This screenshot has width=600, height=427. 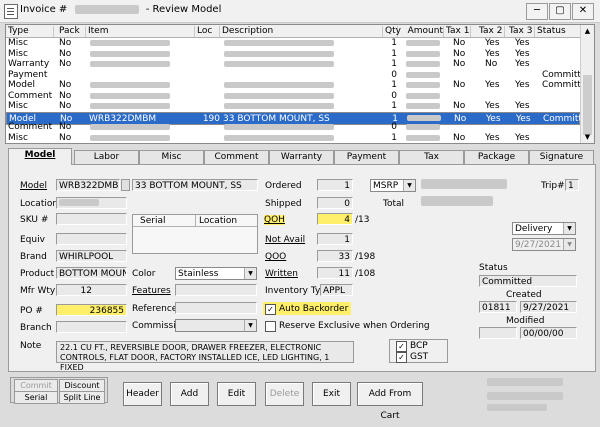 I want to click on cell-type: Misc, so click(x=18, y=137).